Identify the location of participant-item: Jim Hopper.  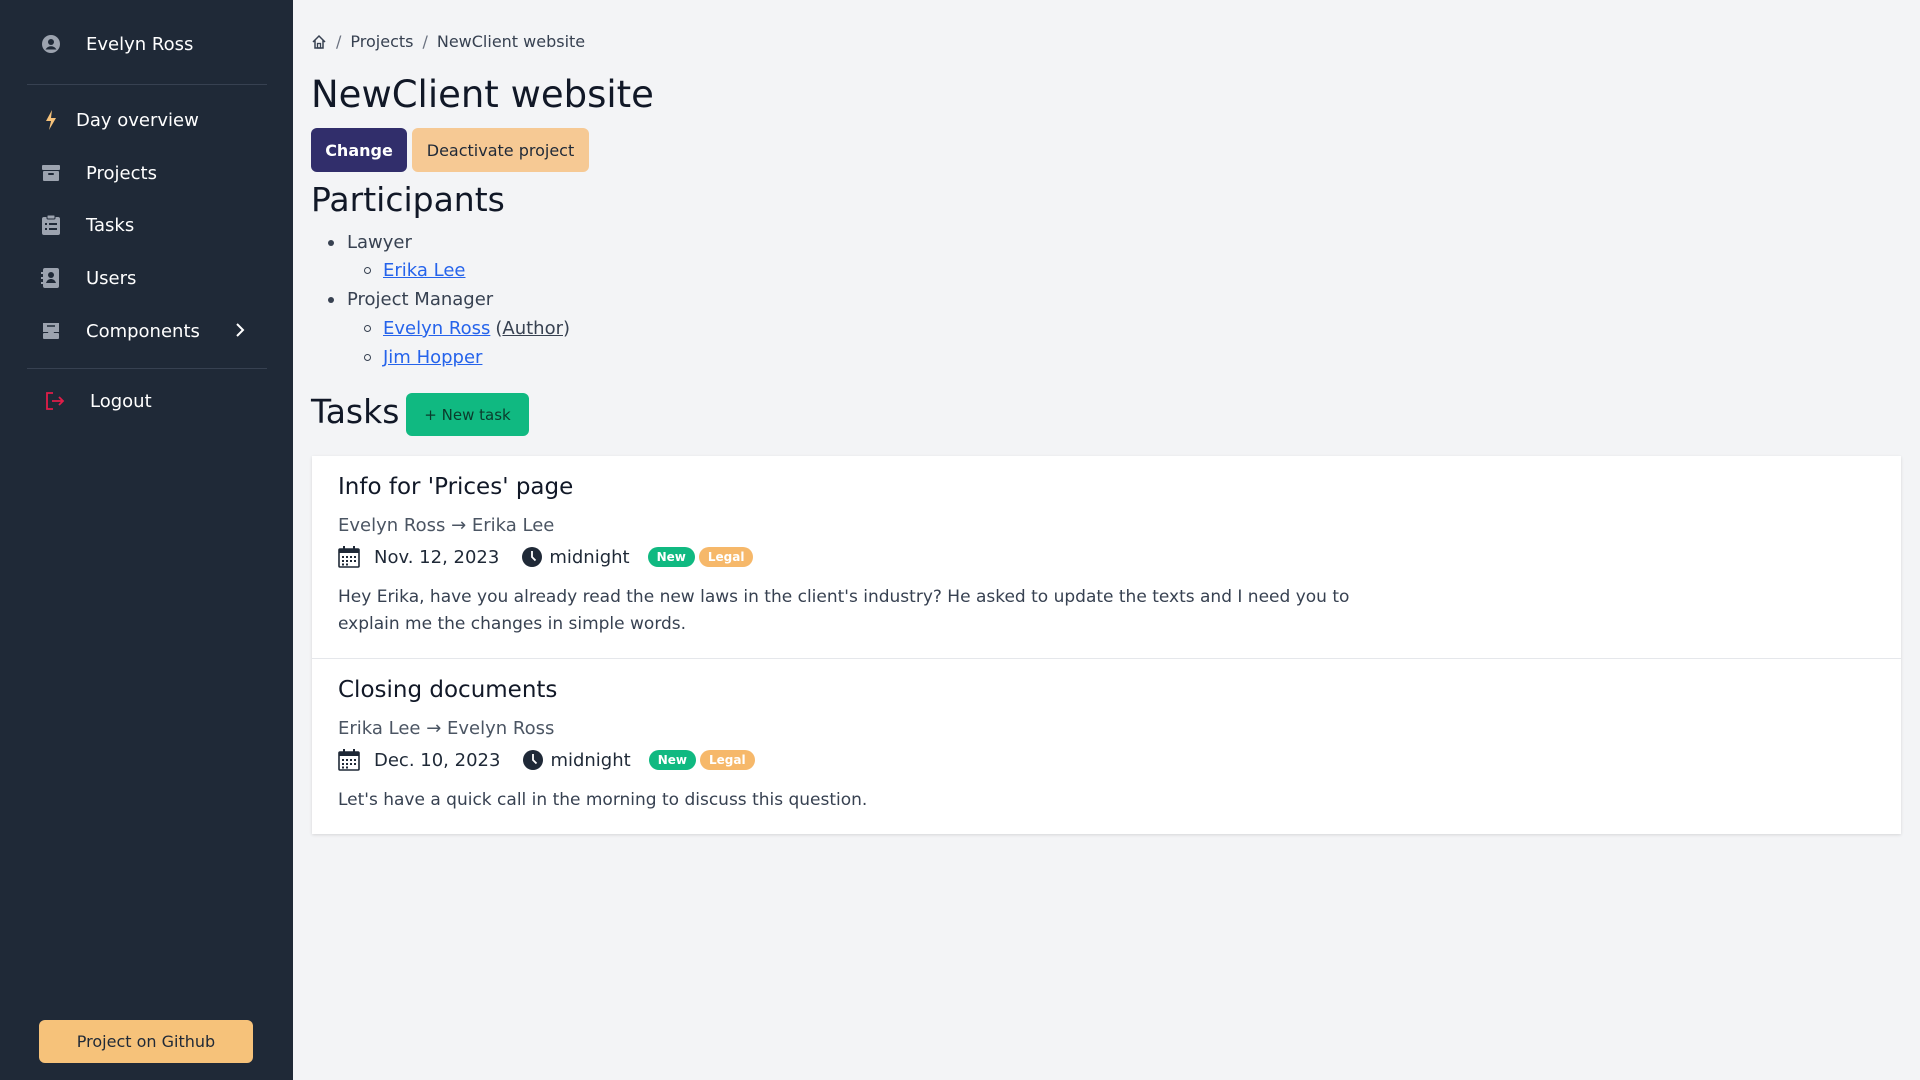
(423, 357).